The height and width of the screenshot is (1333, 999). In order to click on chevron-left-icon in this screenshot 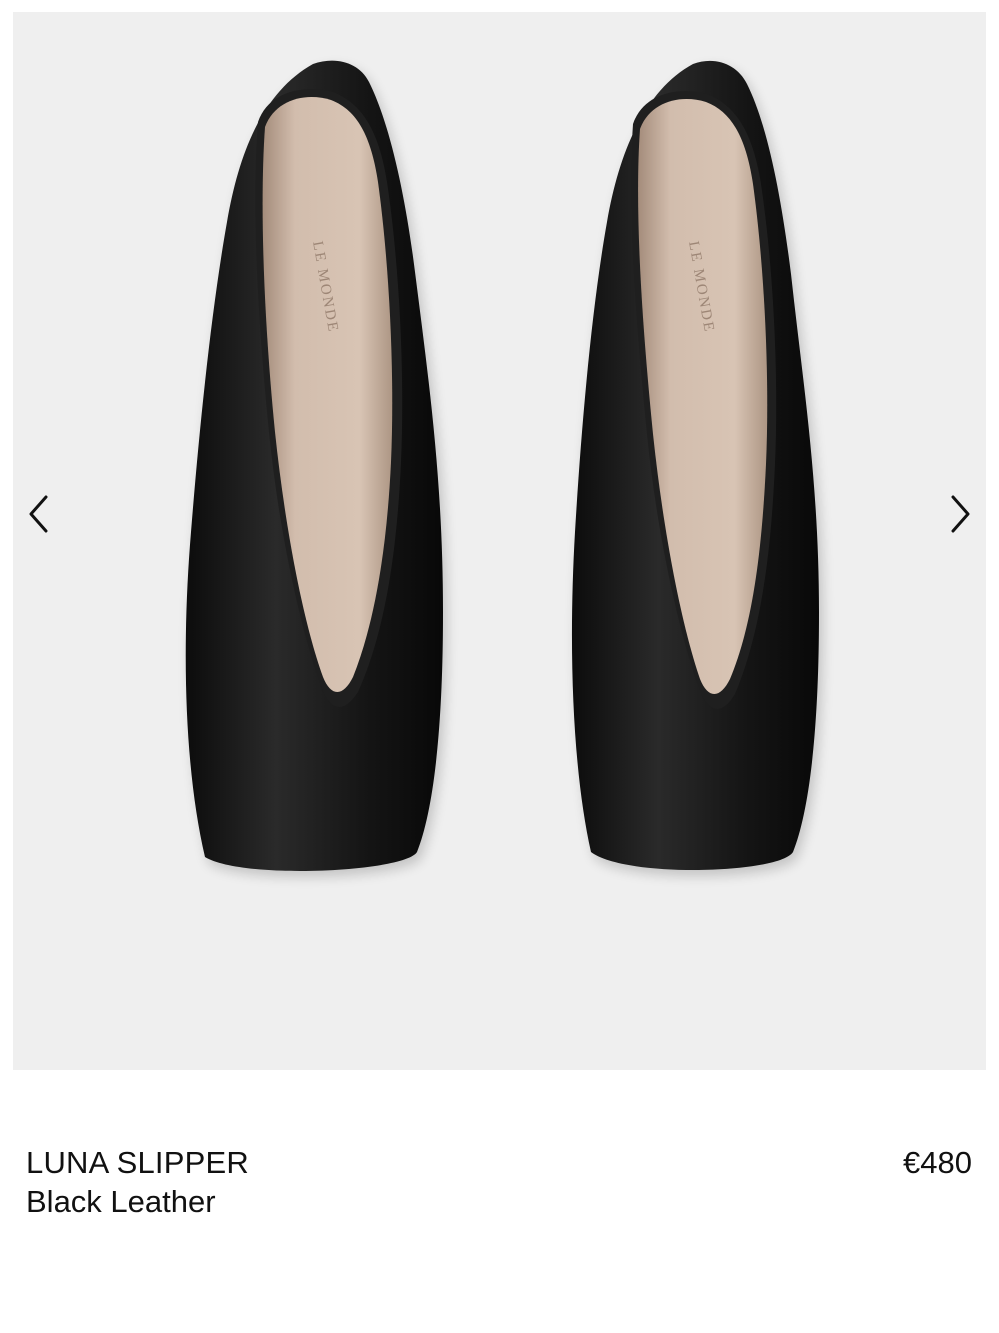, I will do `click(38, 514)`.